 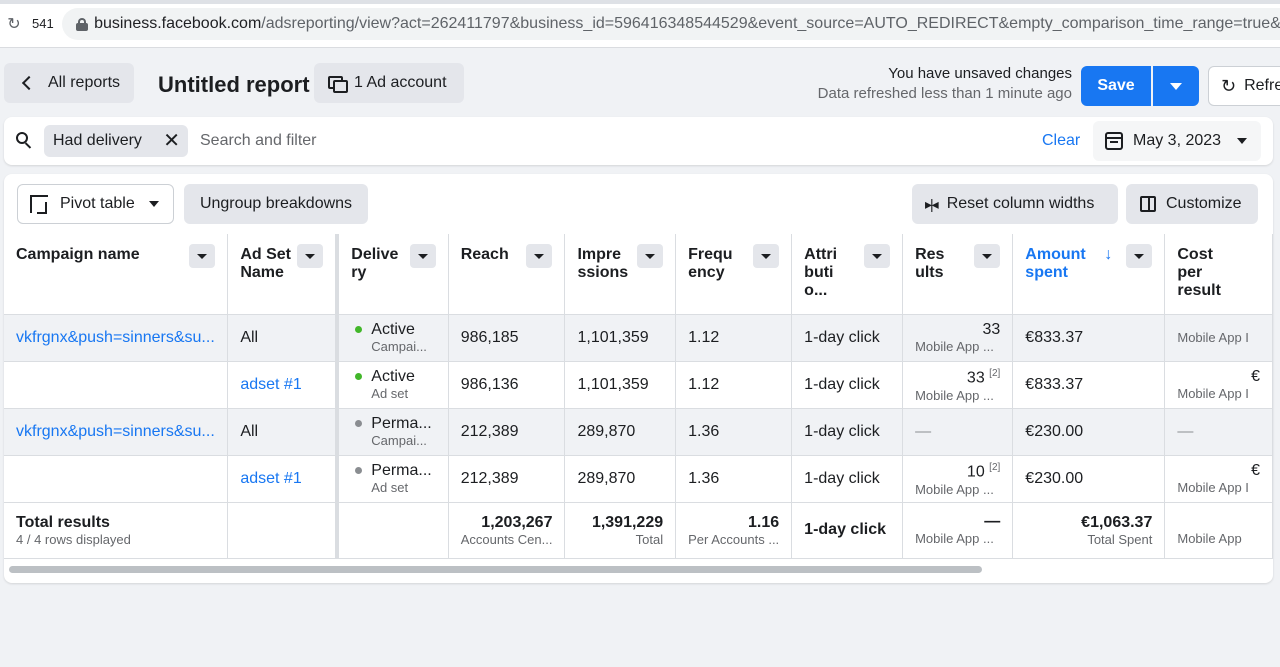 I want to click on ungroup-breakdowns-button: Ungroup breakdowns, so click(x=276, y=204).